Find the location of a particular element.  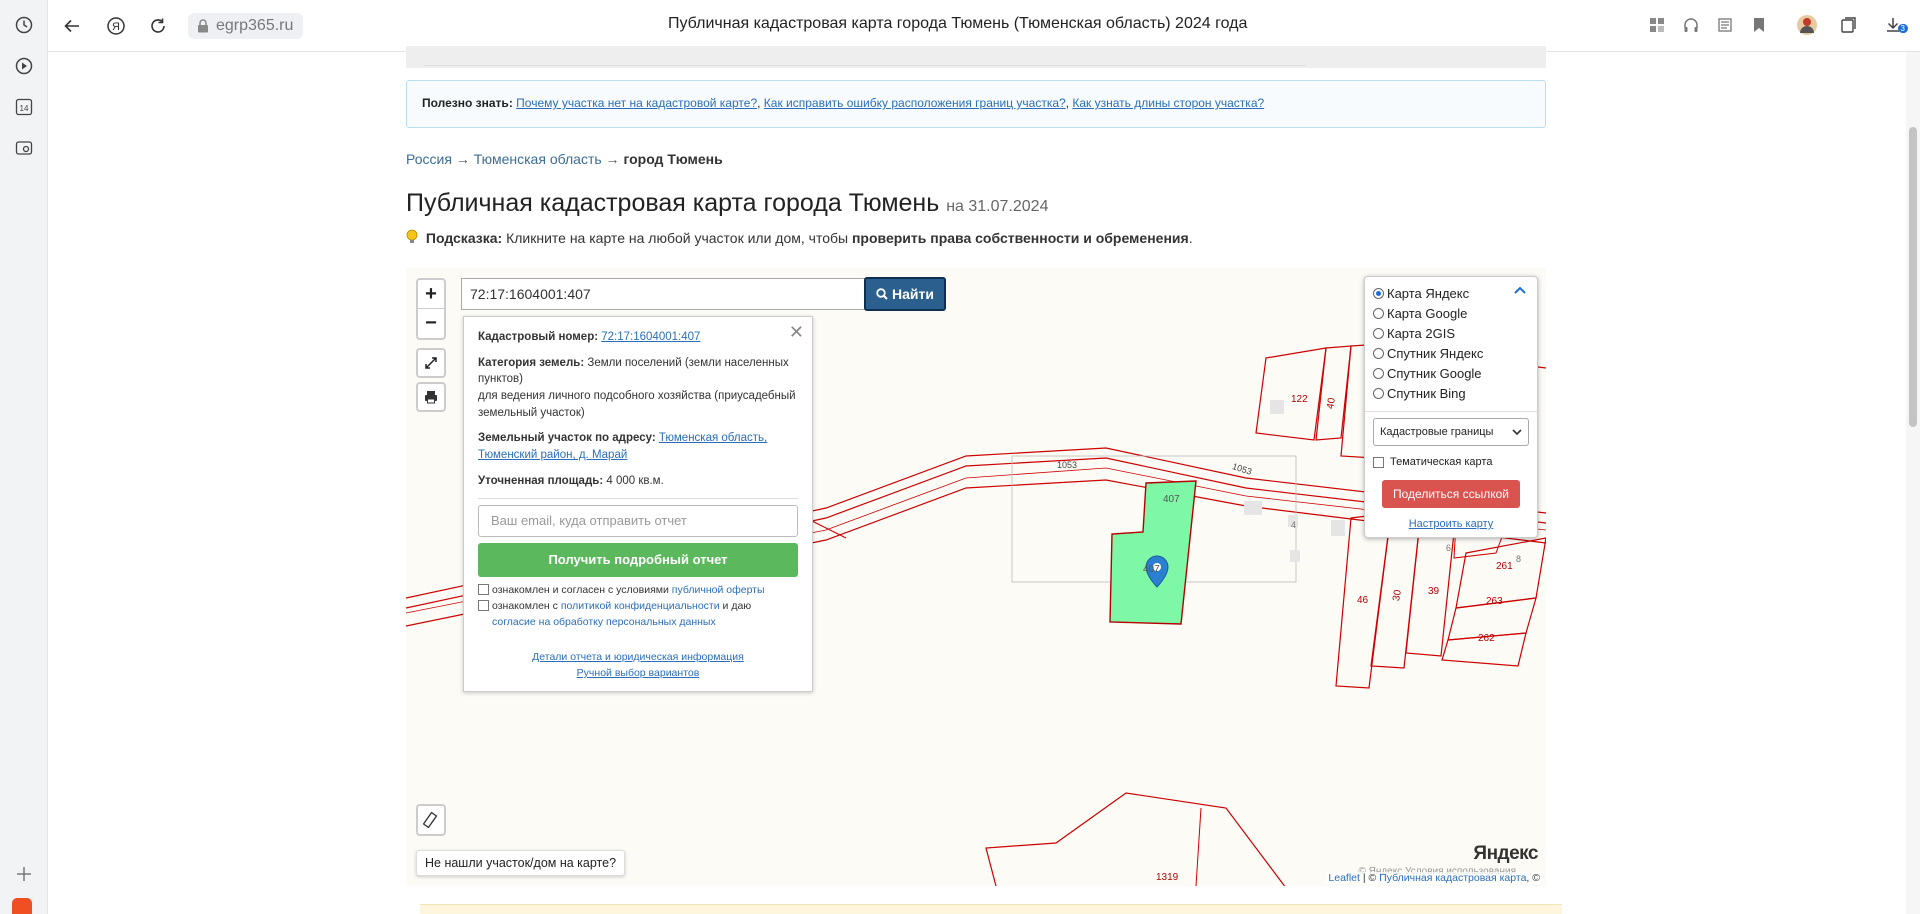

downloads-icon: 3 is located at coordinates (1895, 25).